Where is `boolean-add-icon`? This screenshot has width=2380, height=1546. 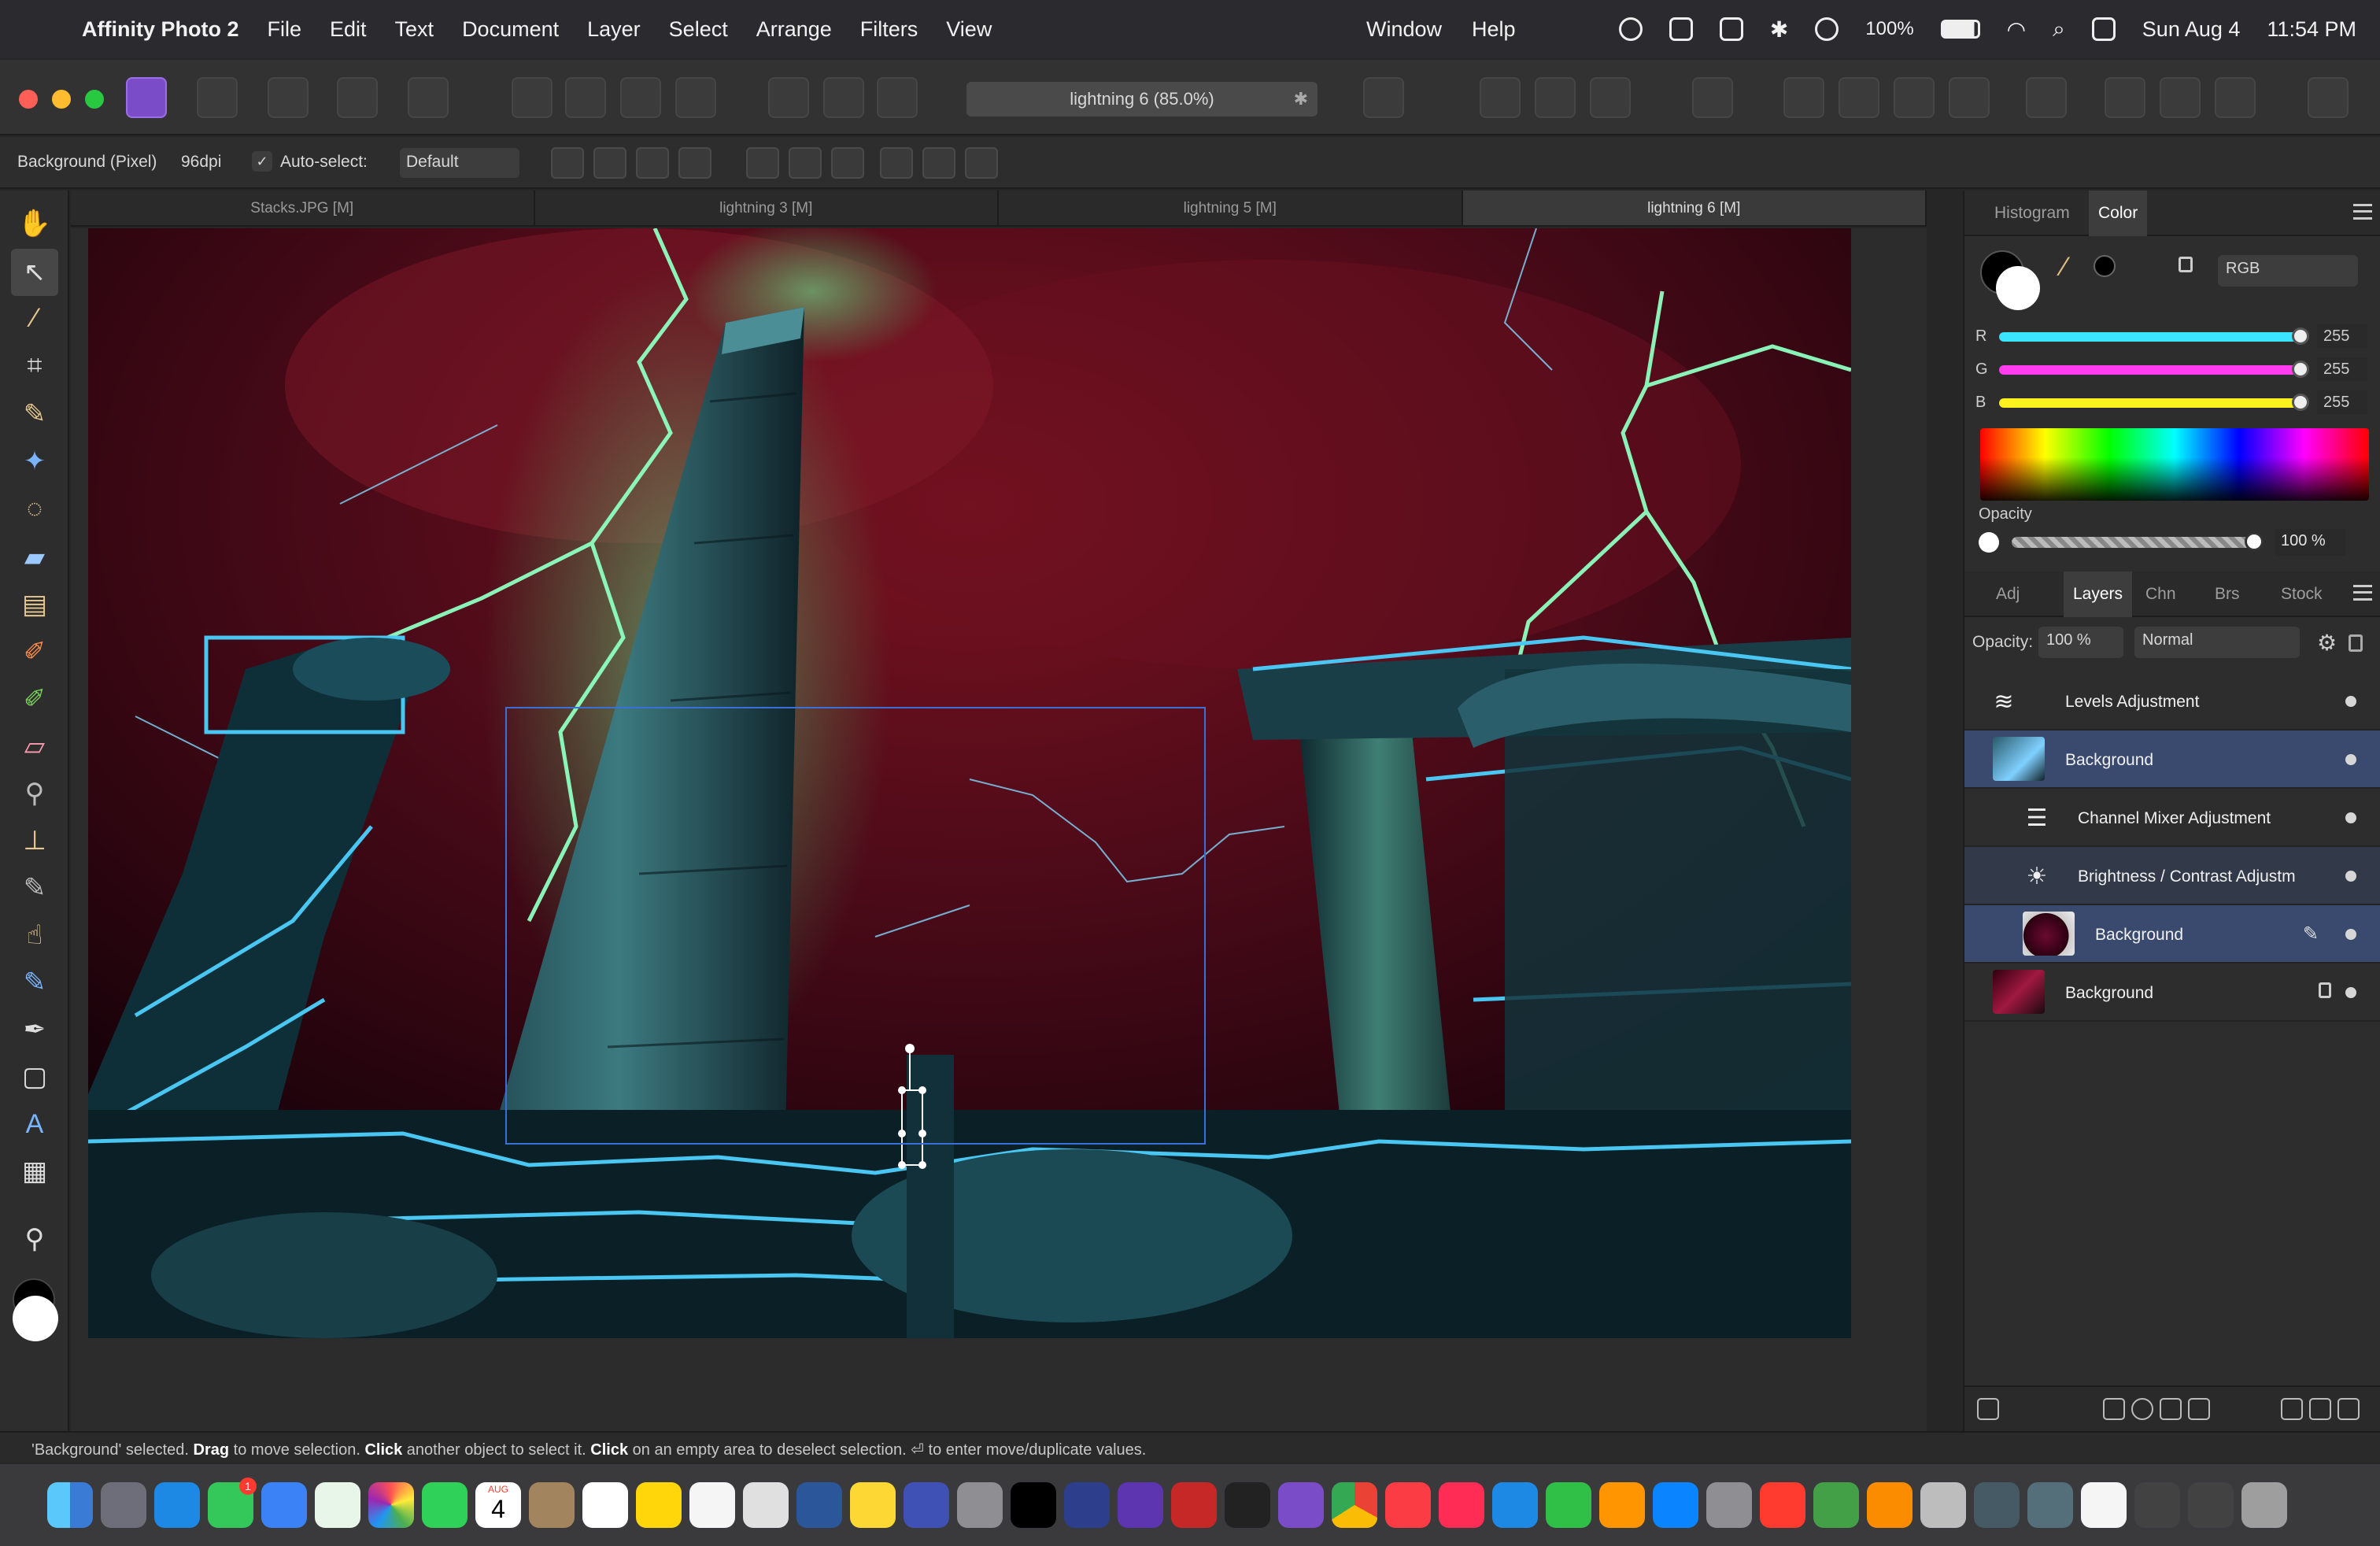
boolean-add-icon is located at coordinates (2125, 97).